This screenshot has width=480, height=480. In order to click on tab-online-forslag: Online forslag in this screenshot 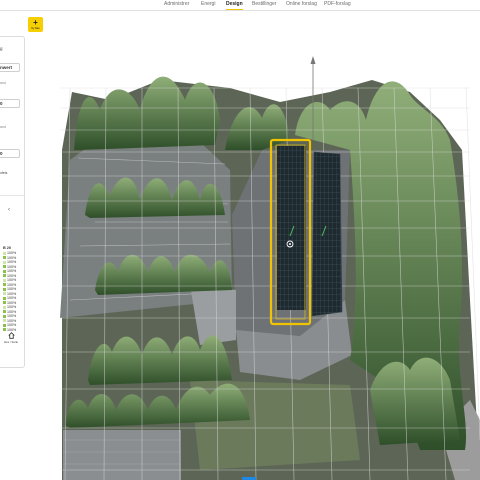, I will do `click(301, 4)`.